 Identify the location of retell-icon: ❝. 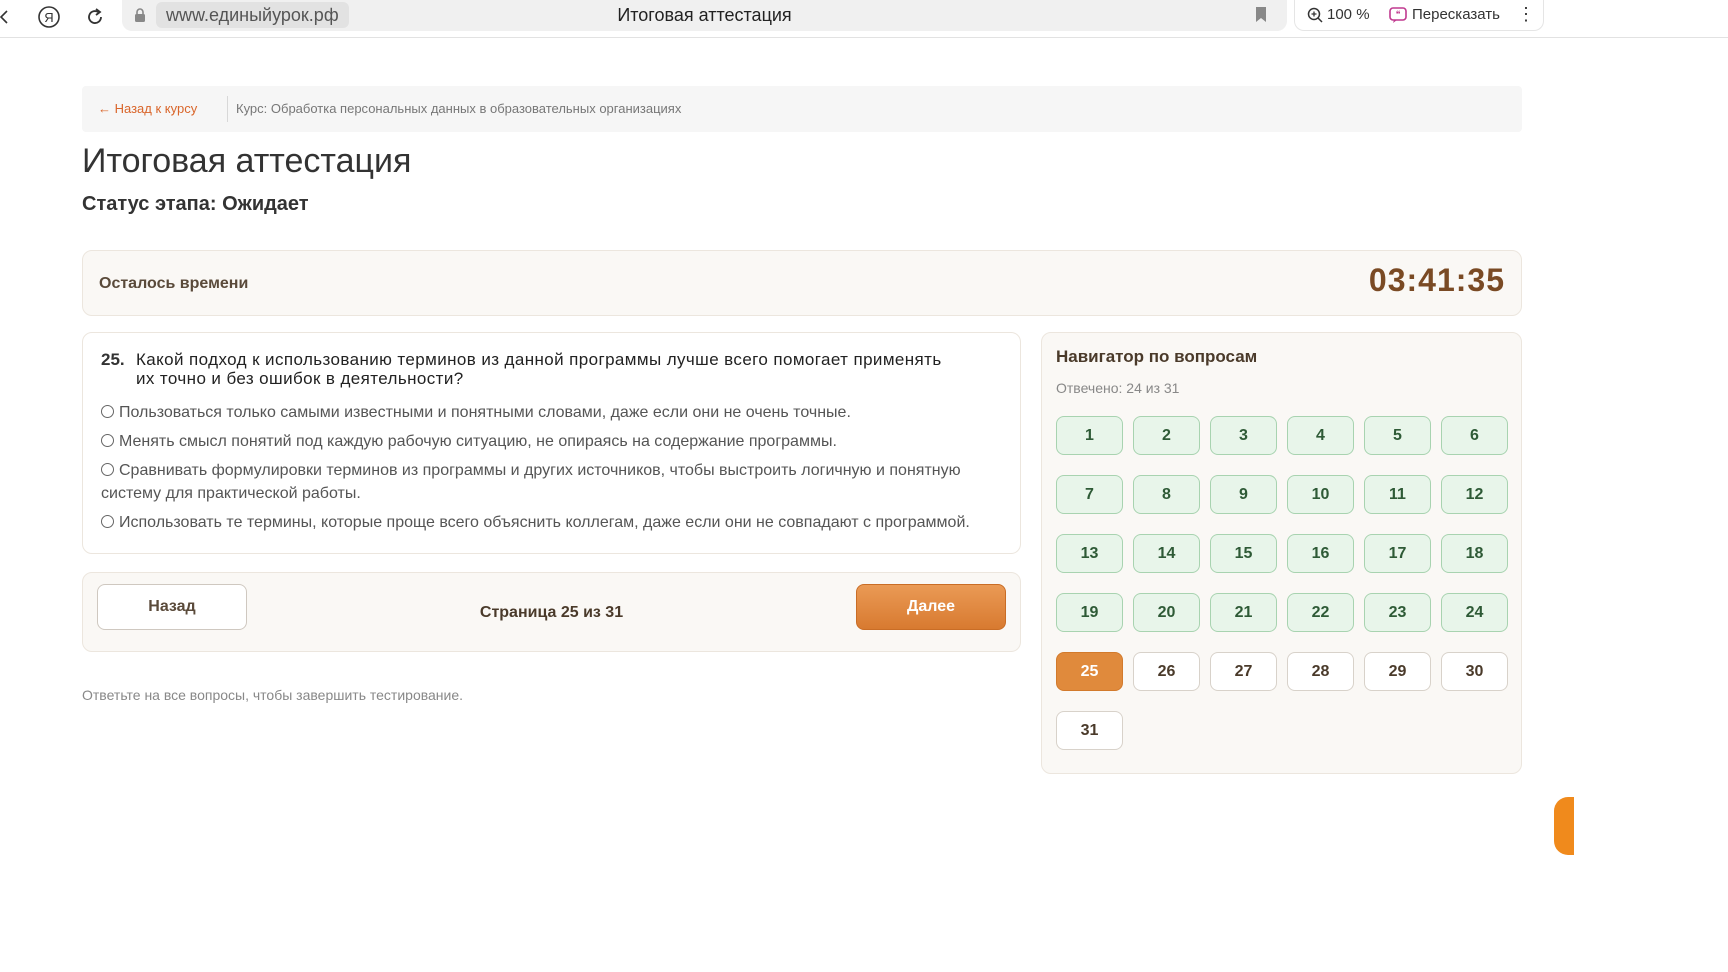
(1398, 14).